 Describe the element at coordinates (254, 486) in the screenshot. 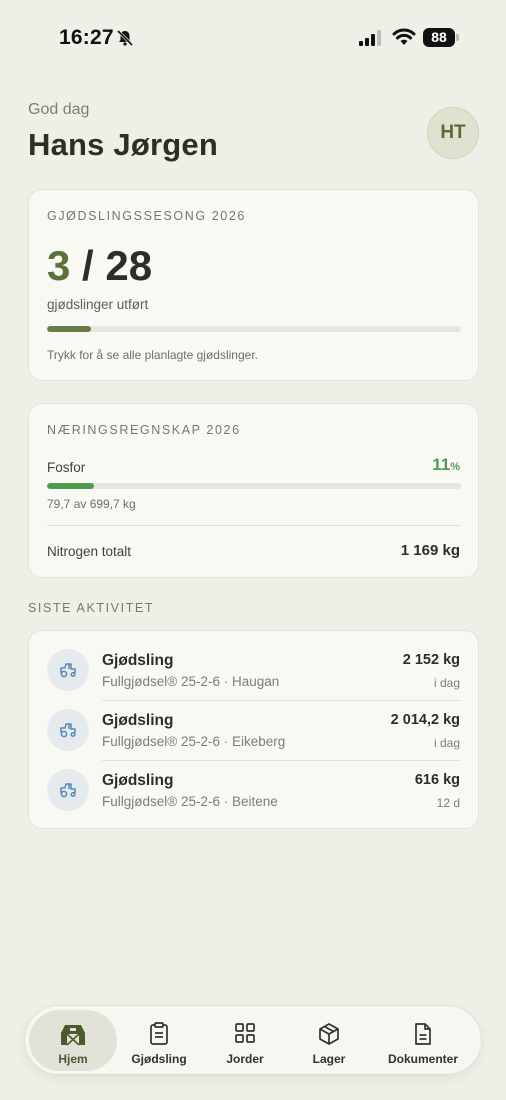

I see `fosfor-progress-bar` at that location.